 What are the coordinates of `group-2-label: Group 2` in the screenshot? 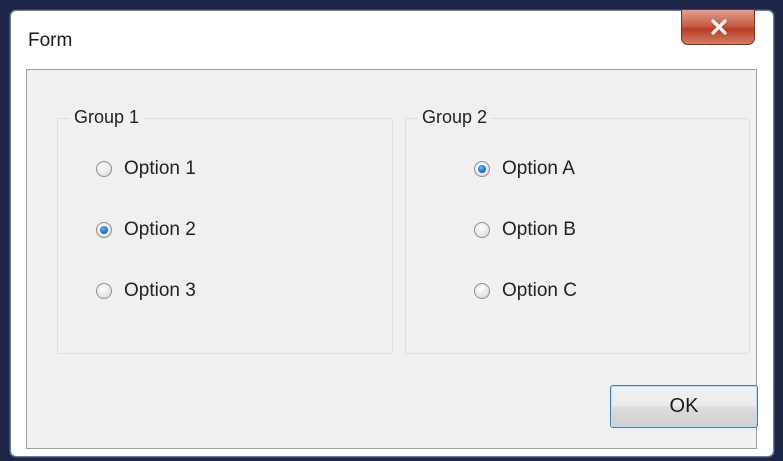 It's located at (455, 117).